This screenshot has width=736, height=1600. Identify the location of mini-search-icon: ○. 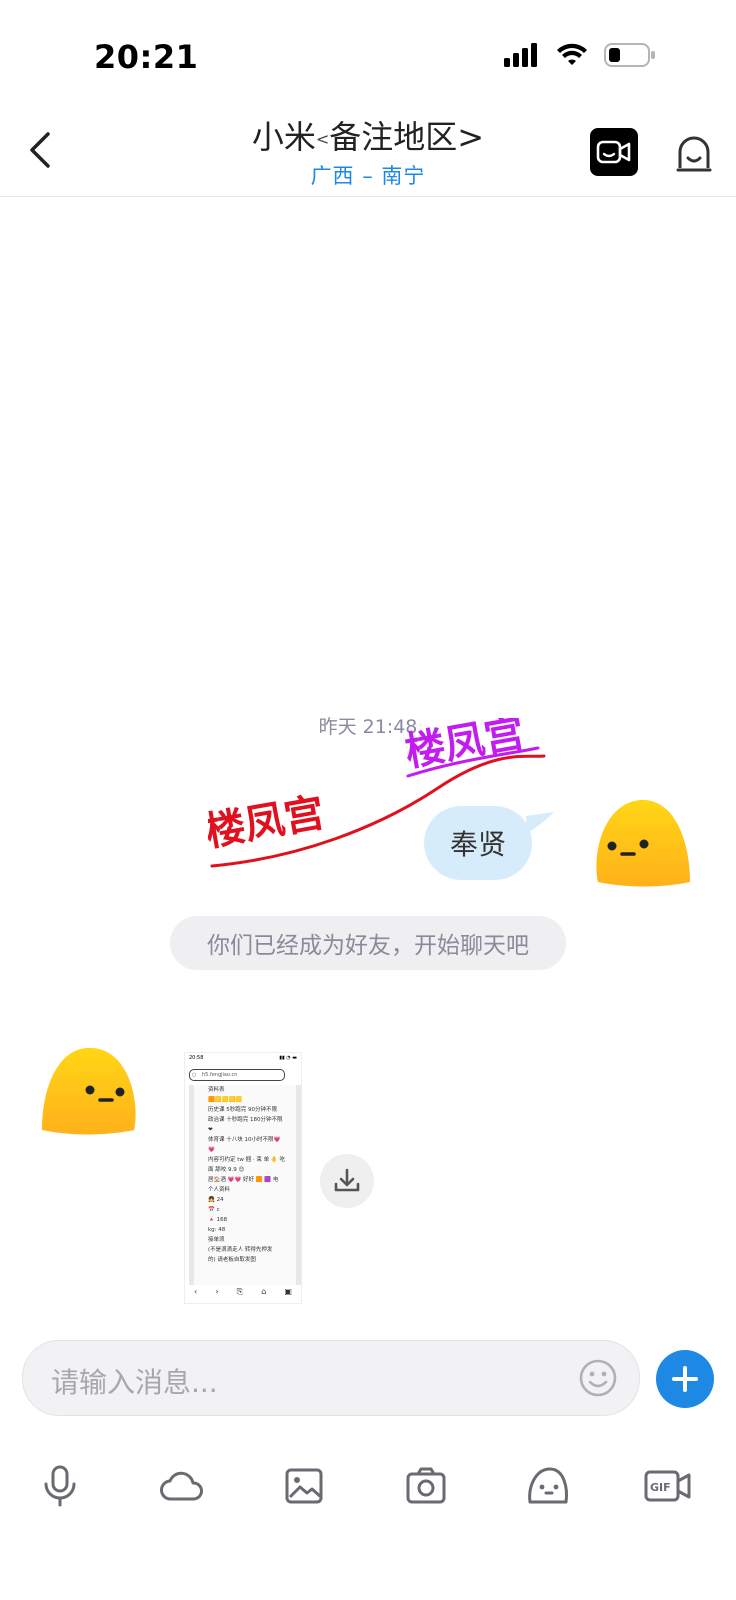
(194, 1075).